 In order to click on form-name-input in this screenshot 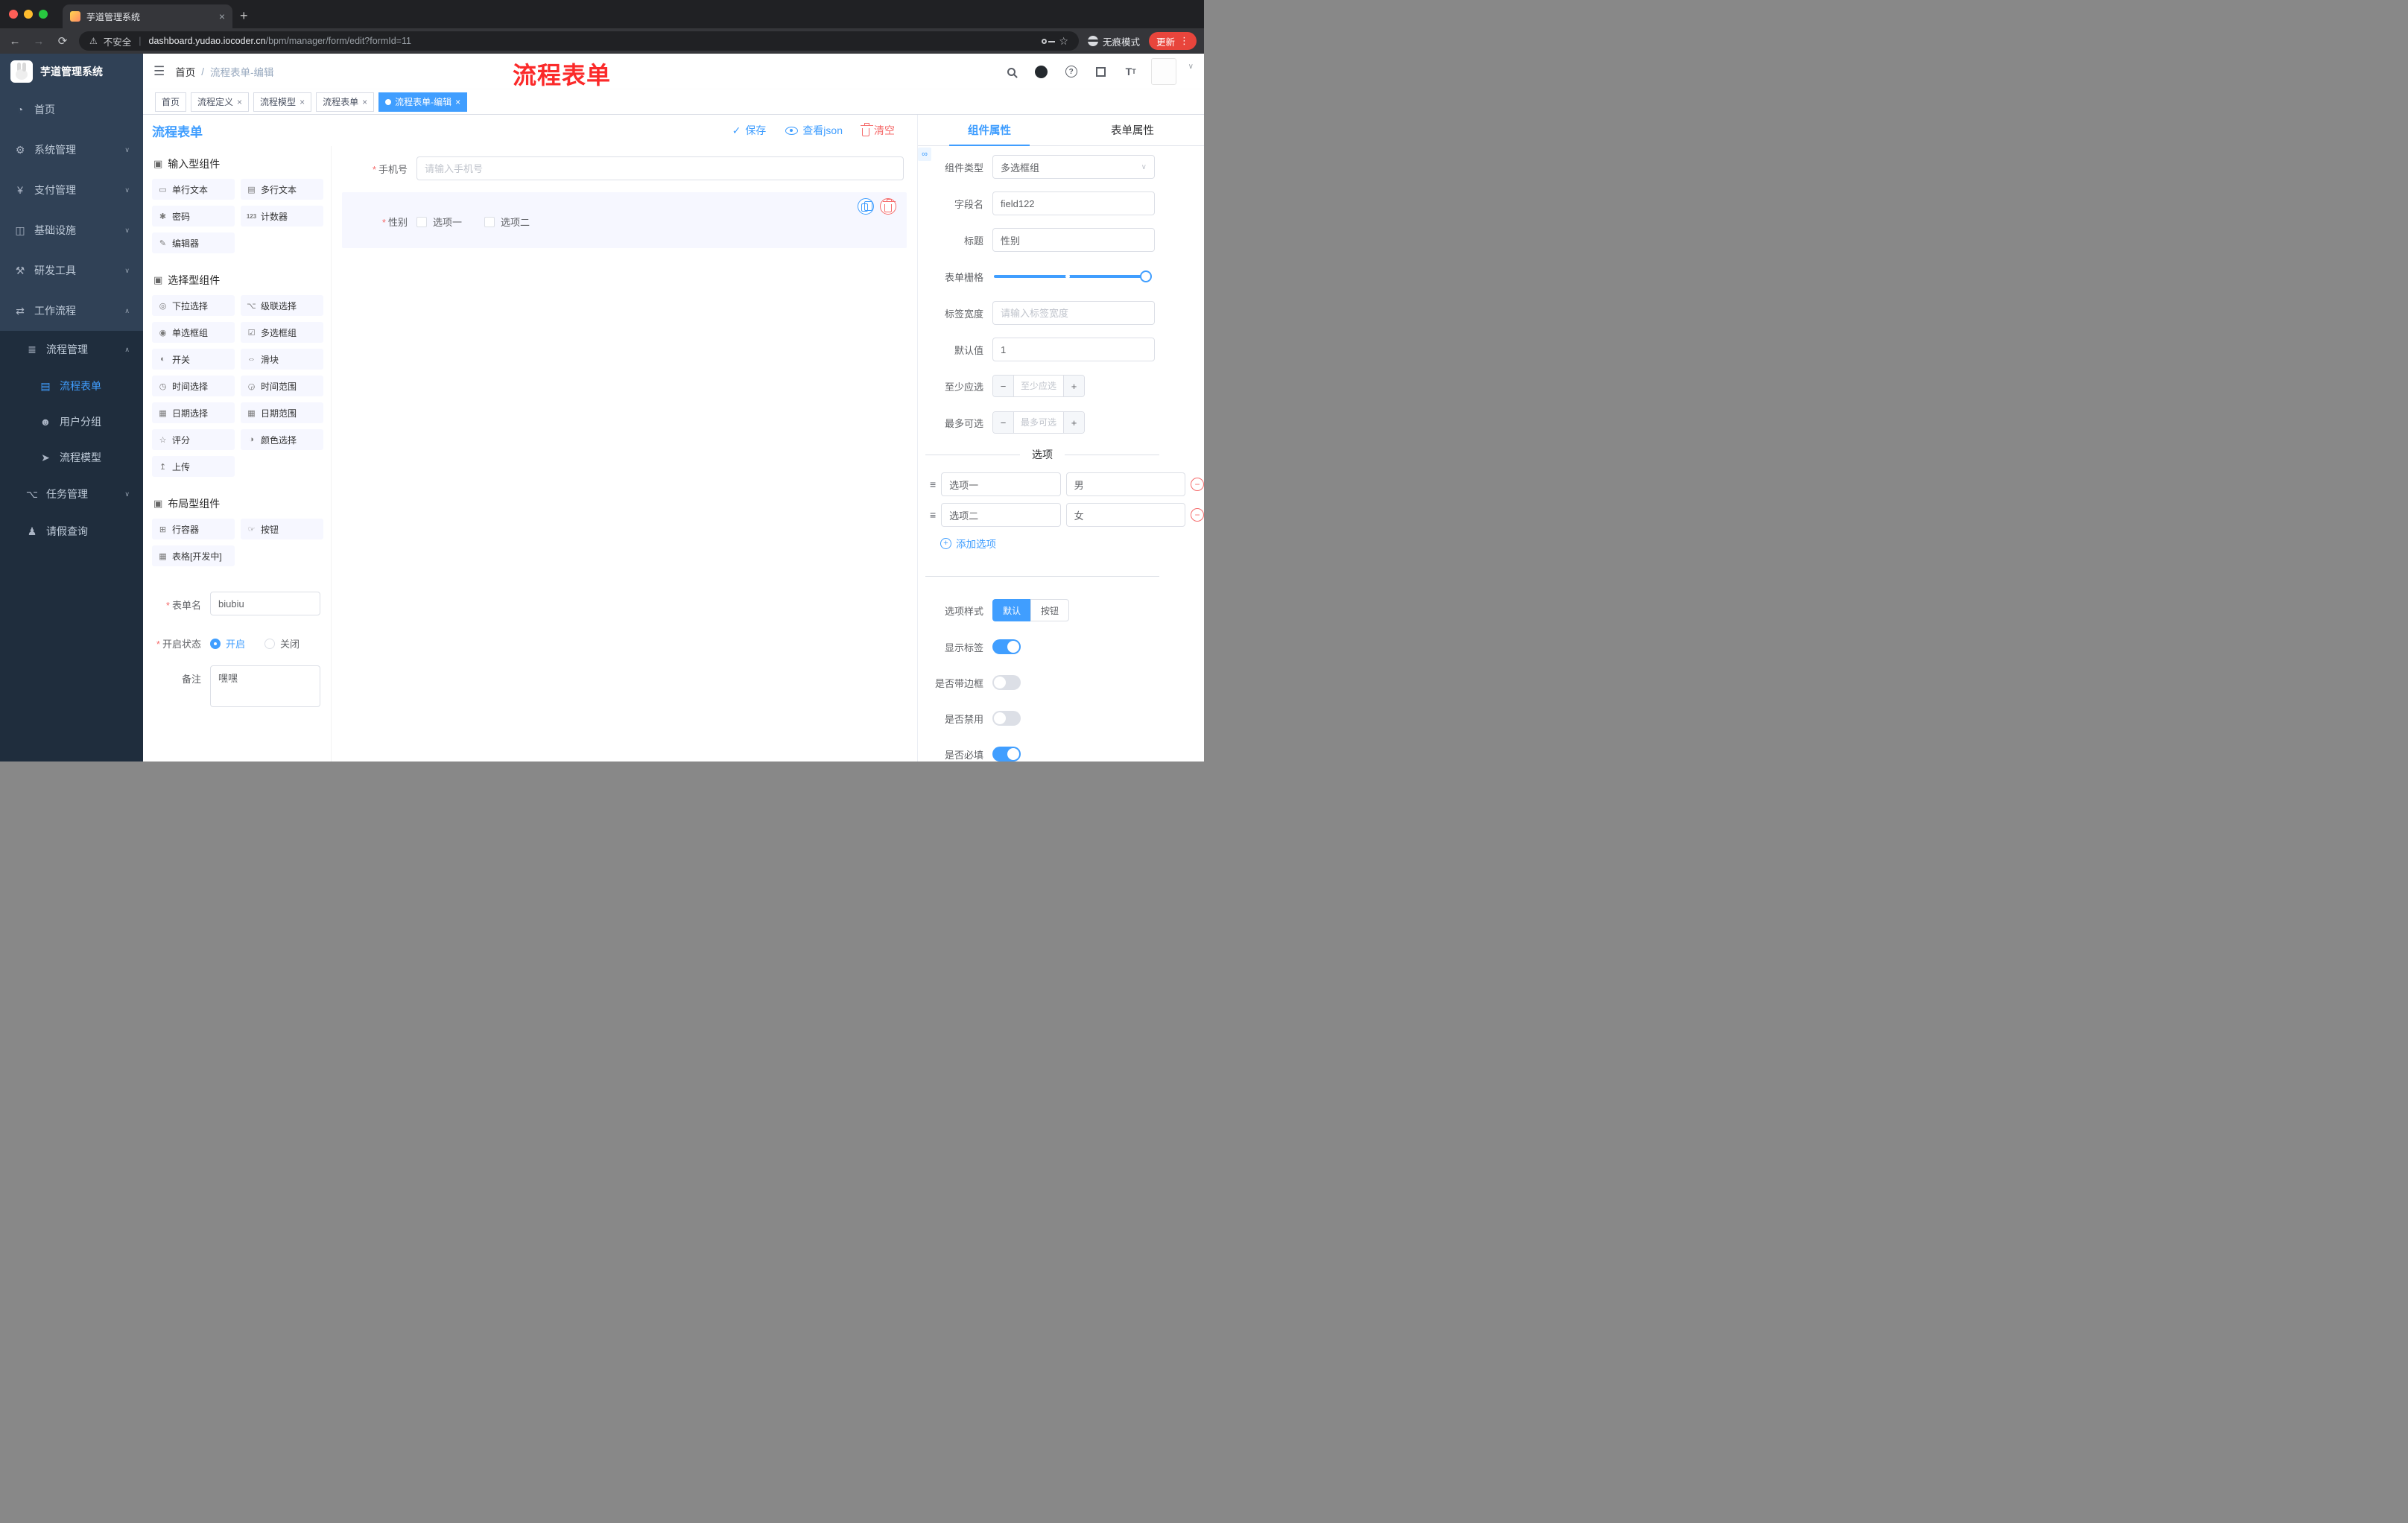, I will do `click(265, 603)`.